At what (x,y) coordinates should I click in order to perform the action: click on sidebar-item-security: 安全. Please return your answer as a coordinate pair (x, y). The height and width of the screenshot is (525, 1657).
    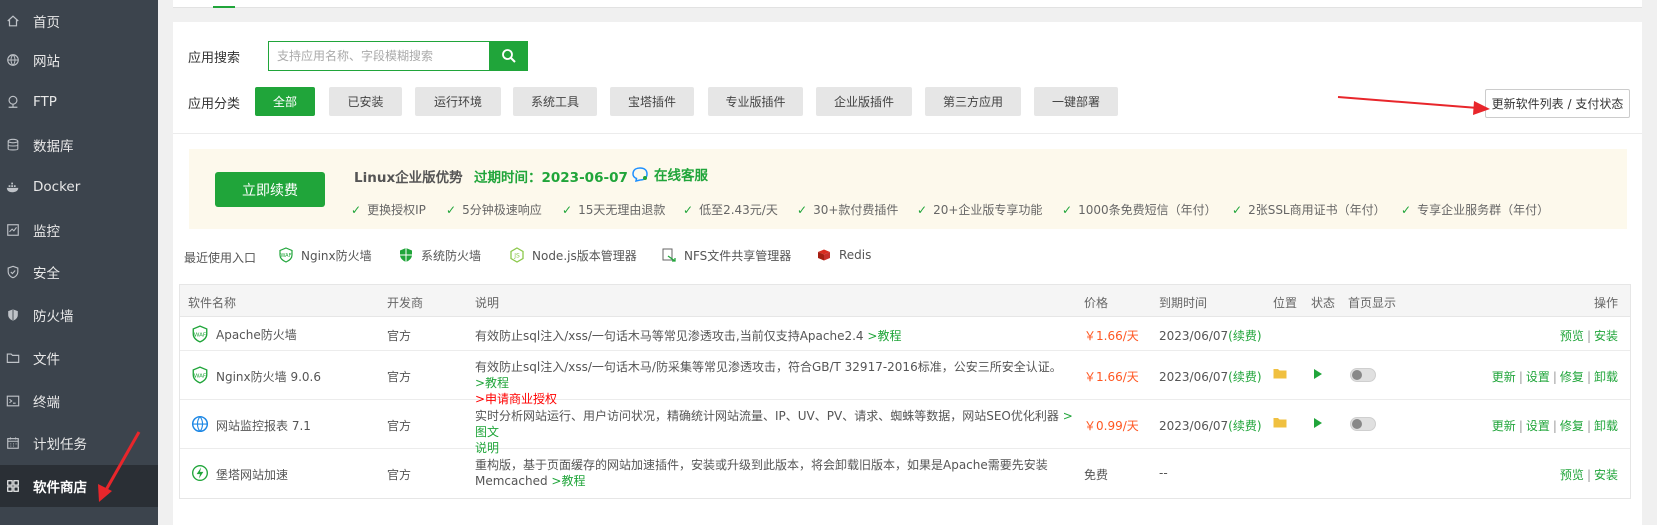
    Looking at the image, I should click on (79, 272).